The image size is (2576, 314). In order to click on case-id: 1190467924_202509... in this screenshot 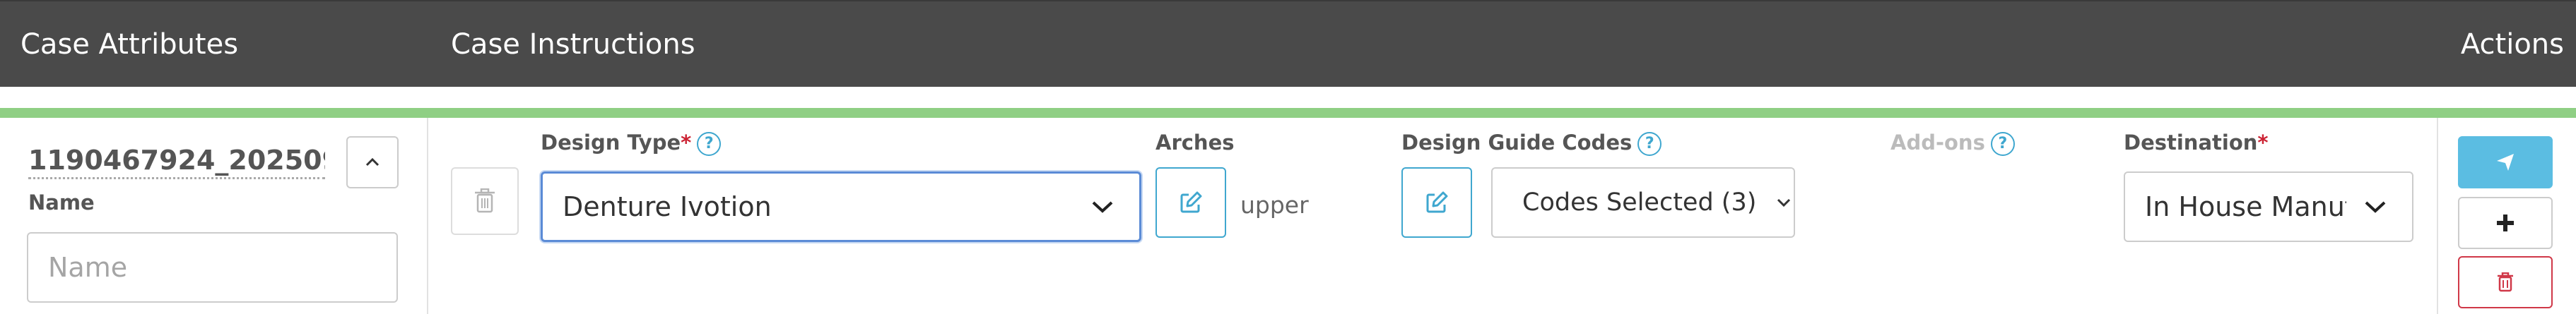, I will do `click(176, 162)`.